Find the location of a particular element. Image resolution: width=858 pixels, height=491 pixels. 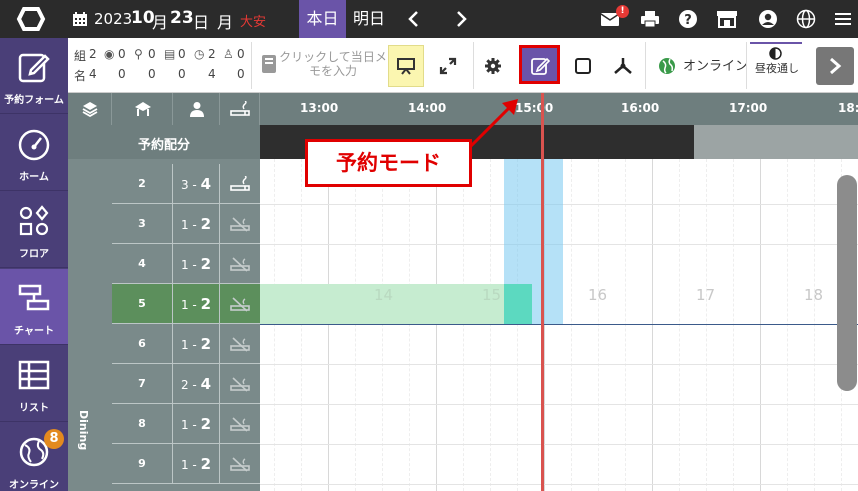

smoking-column is located at coordinates (240, 109).